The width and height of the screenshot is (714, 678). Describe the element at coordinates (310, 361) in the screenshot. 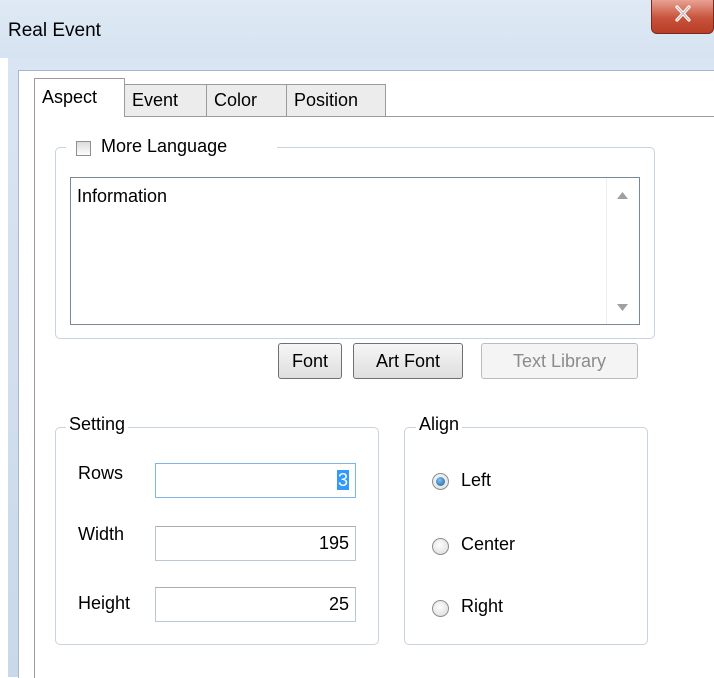

I see `font-button: Font` at that location.